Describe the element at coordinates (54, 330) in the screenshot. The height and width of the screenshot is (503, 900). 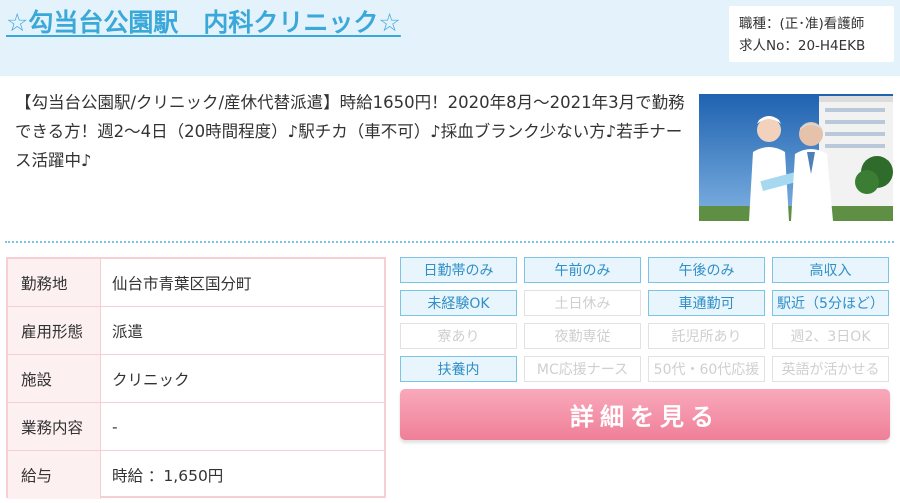
I see `detail-label: 雇用形態` at that location.